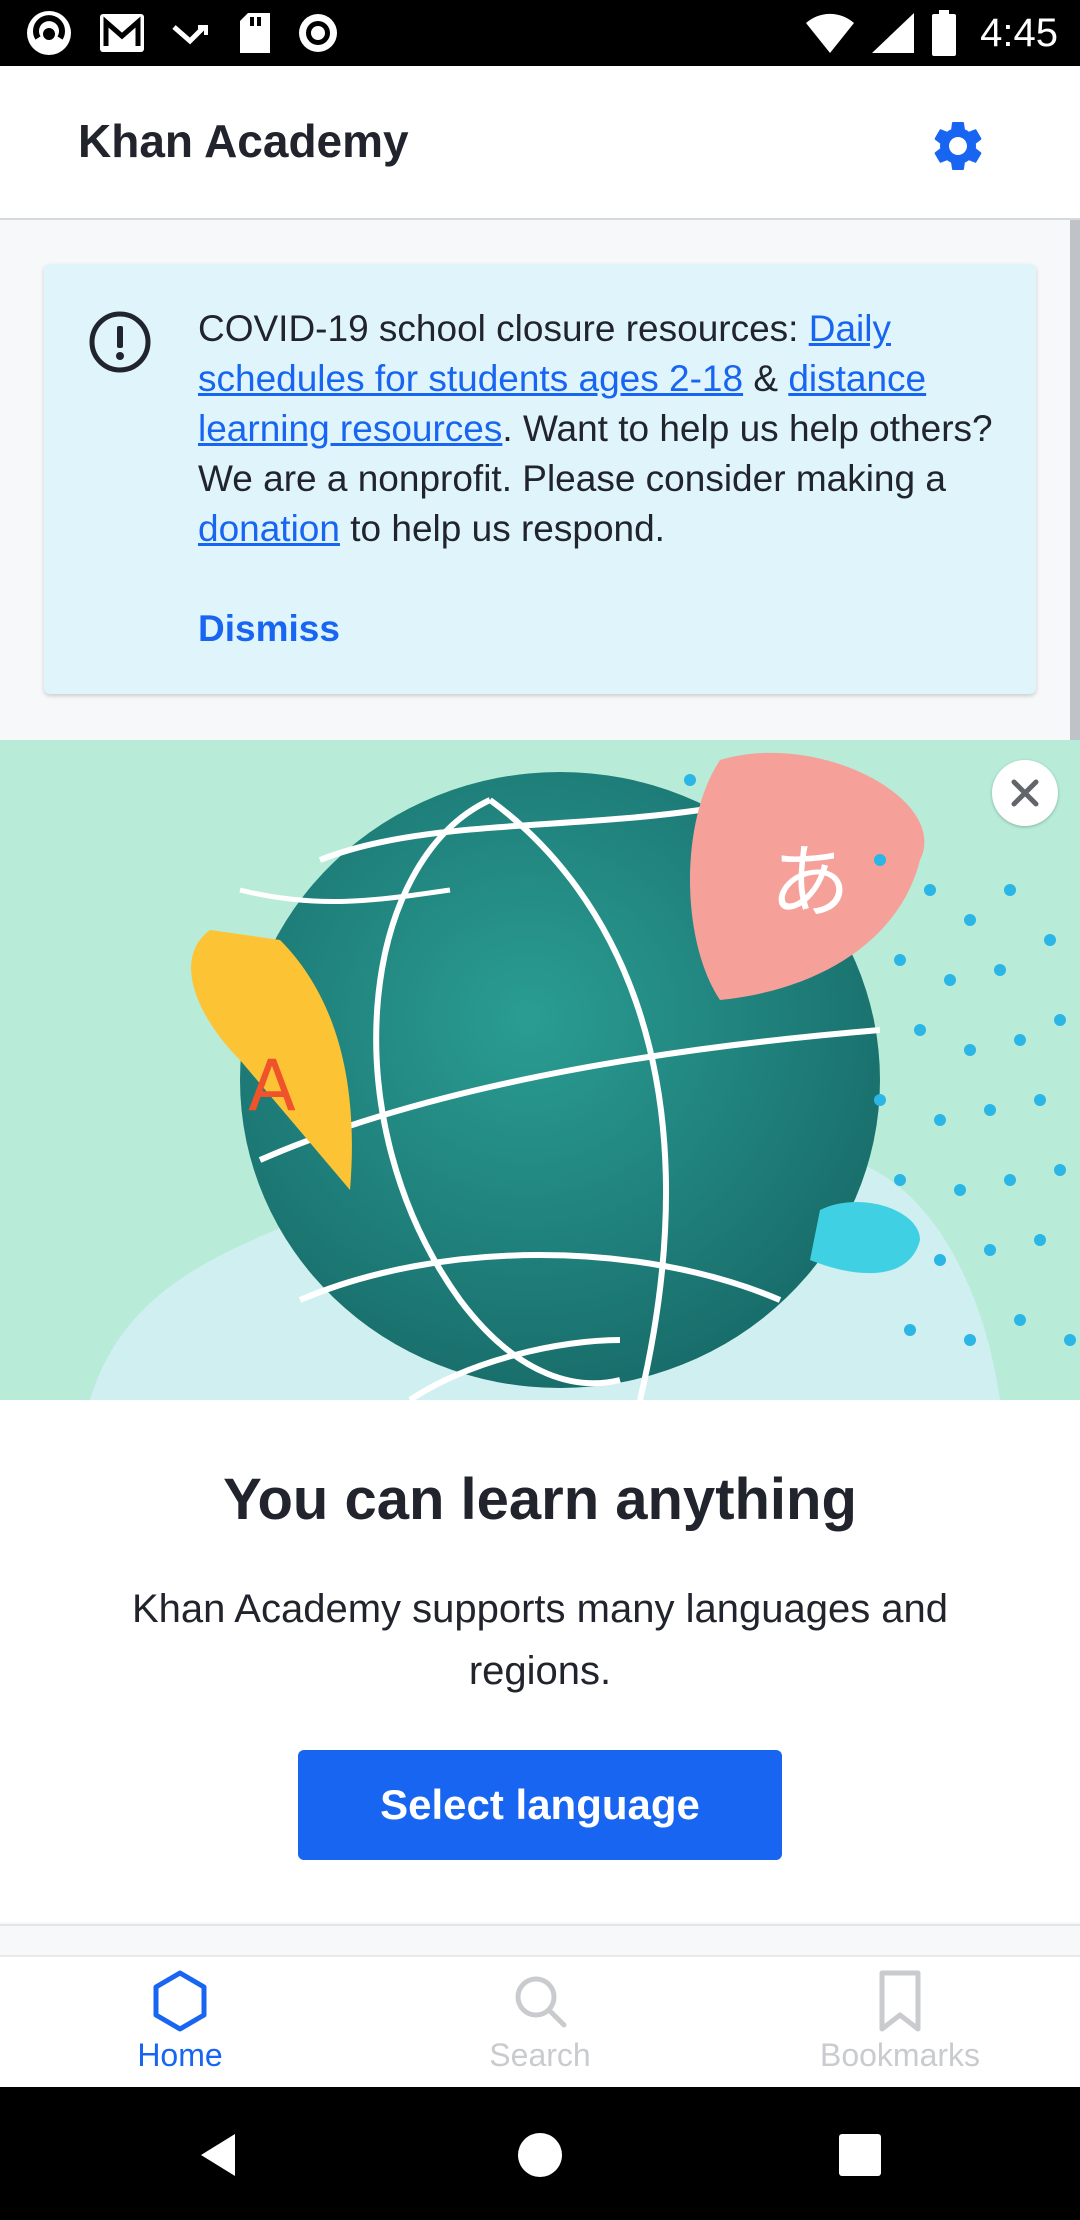  Describe the element at coordinates (122, 33) in the screenshot. I see `gmail-icon` at that location.